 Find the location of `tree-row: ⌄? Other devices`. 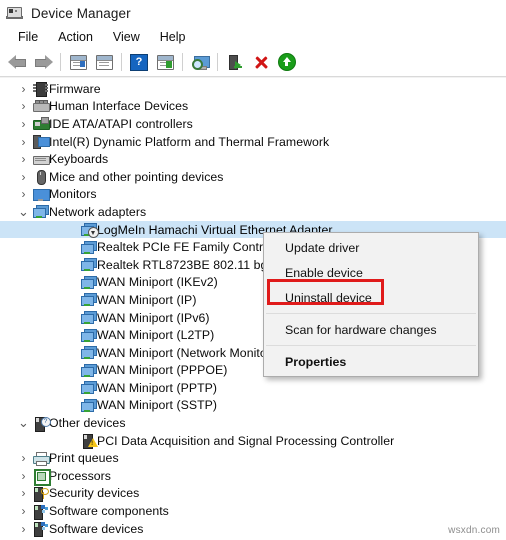

tree-row: ⌄? Other devices is located at coordinates (253, 423).